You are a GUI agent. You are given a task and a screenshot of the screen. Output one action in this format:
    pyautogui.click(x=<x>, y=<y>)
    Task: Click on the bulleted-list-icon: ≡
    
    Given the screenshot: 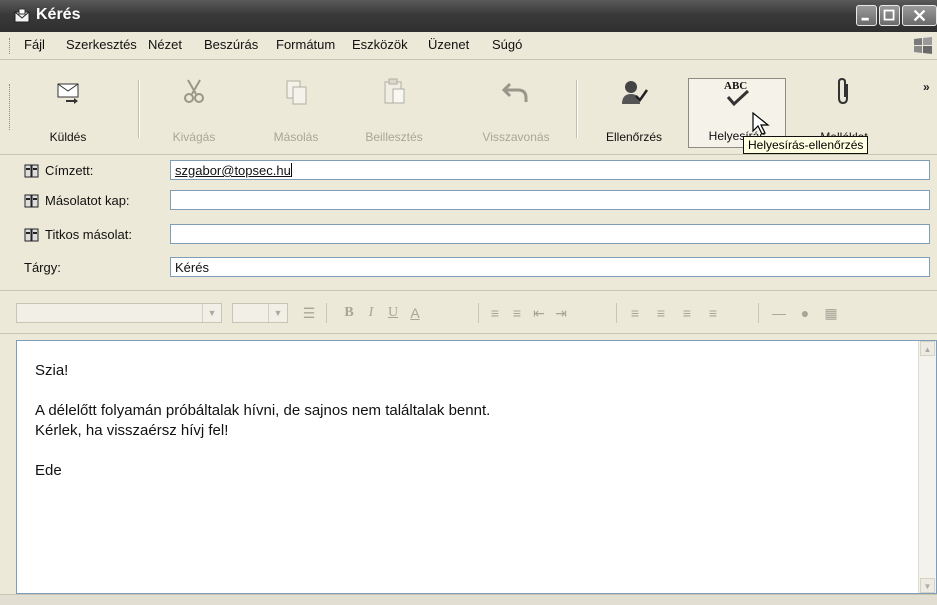 What is the action you would take?
    pyautogui.click(x=517, y=313)
    